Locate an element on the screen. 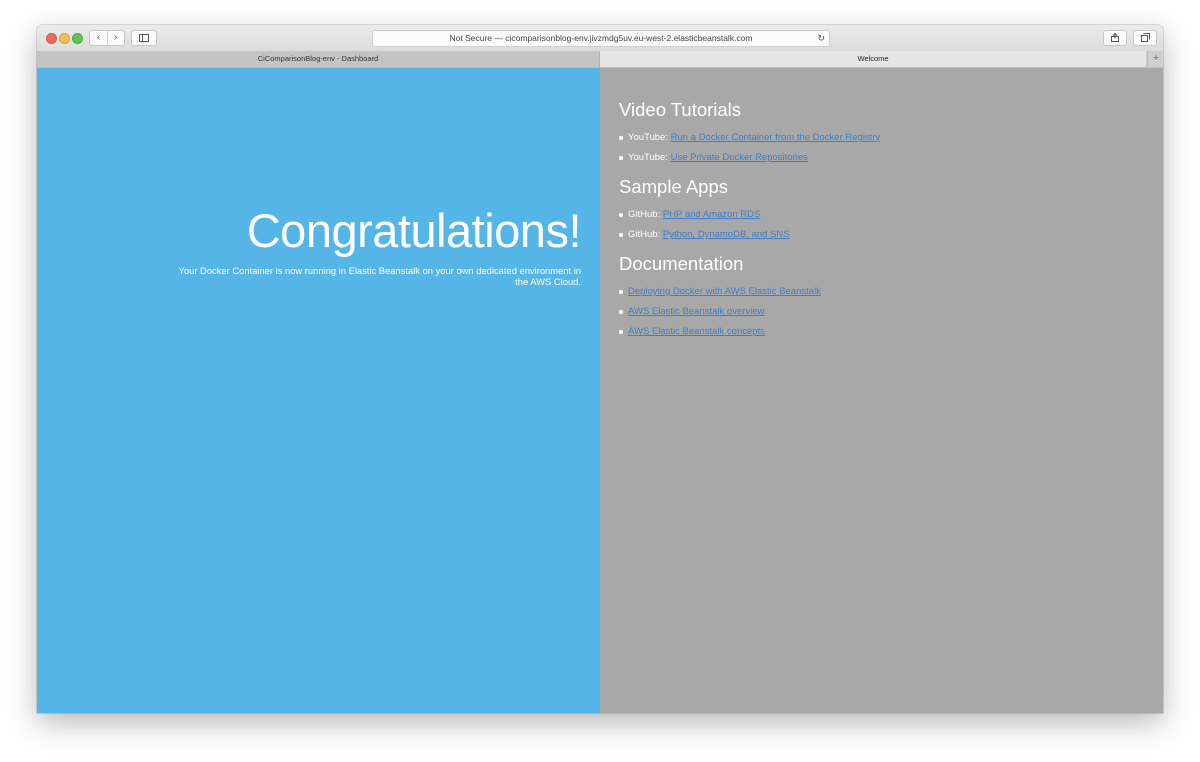 The image size is (1200, 762). reload-icon: ↻ is located at coordinates (821, 38).